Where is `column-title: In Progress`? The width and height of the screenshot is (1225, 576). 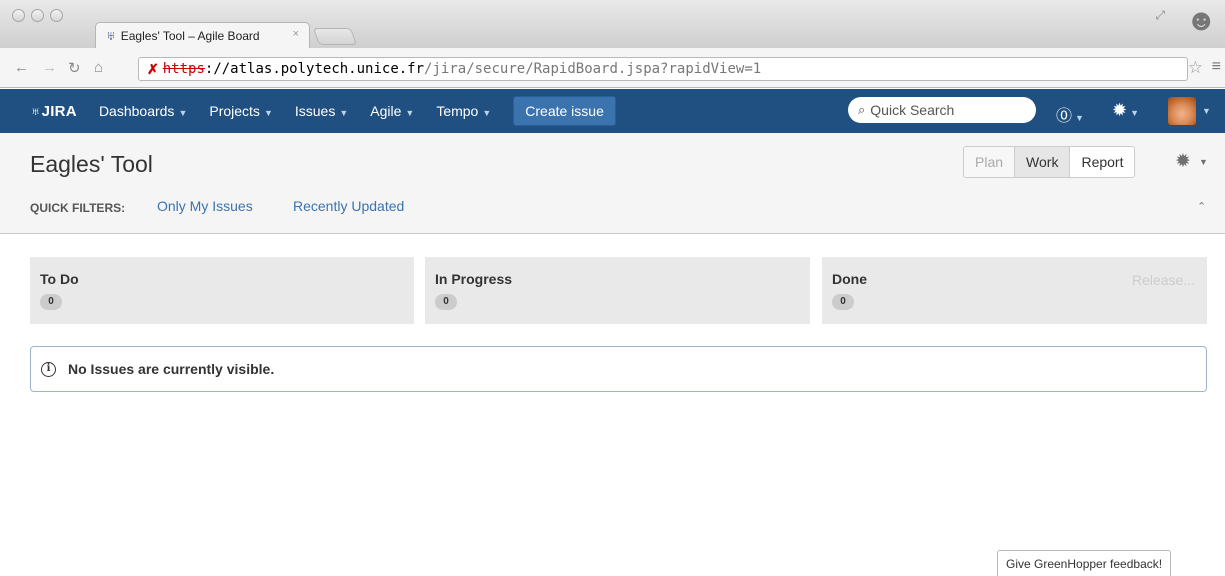
column-title: In Progress is located at coordinates (474, 279).